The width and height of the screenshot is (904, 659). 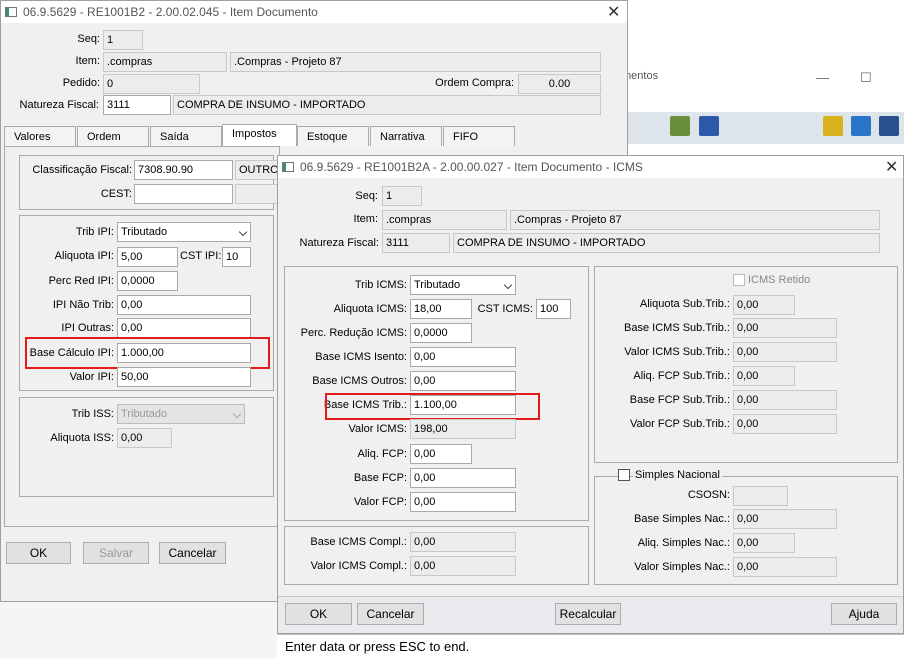 What do you see at coordinates (785, 424) in the screenshot?
I see `valor-fcp-st-field: 0,00` at bounding box center [785, 424].